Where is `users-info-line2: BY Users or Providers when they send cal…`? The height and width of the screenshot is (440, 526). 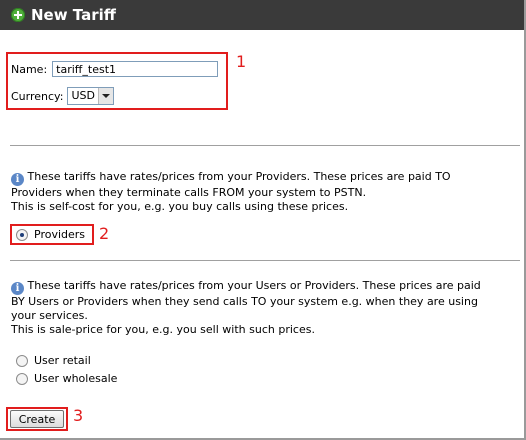 users-info-line2: BY Users or Providers when they send cal… is located at coordinates (244, 301).